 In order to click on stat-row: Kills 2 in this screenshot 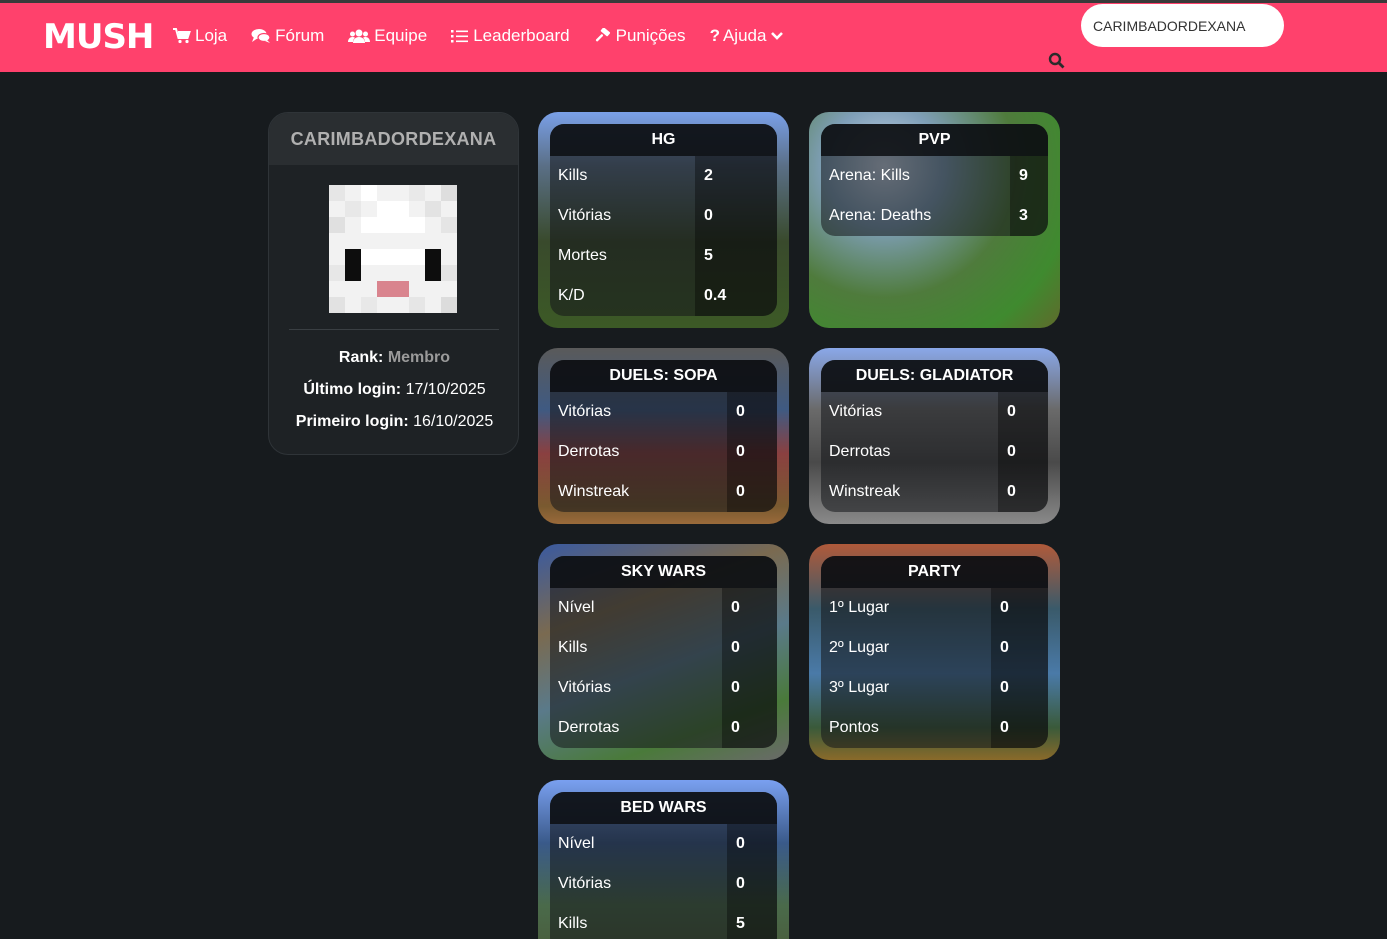, I will do `click(663, 176)`.